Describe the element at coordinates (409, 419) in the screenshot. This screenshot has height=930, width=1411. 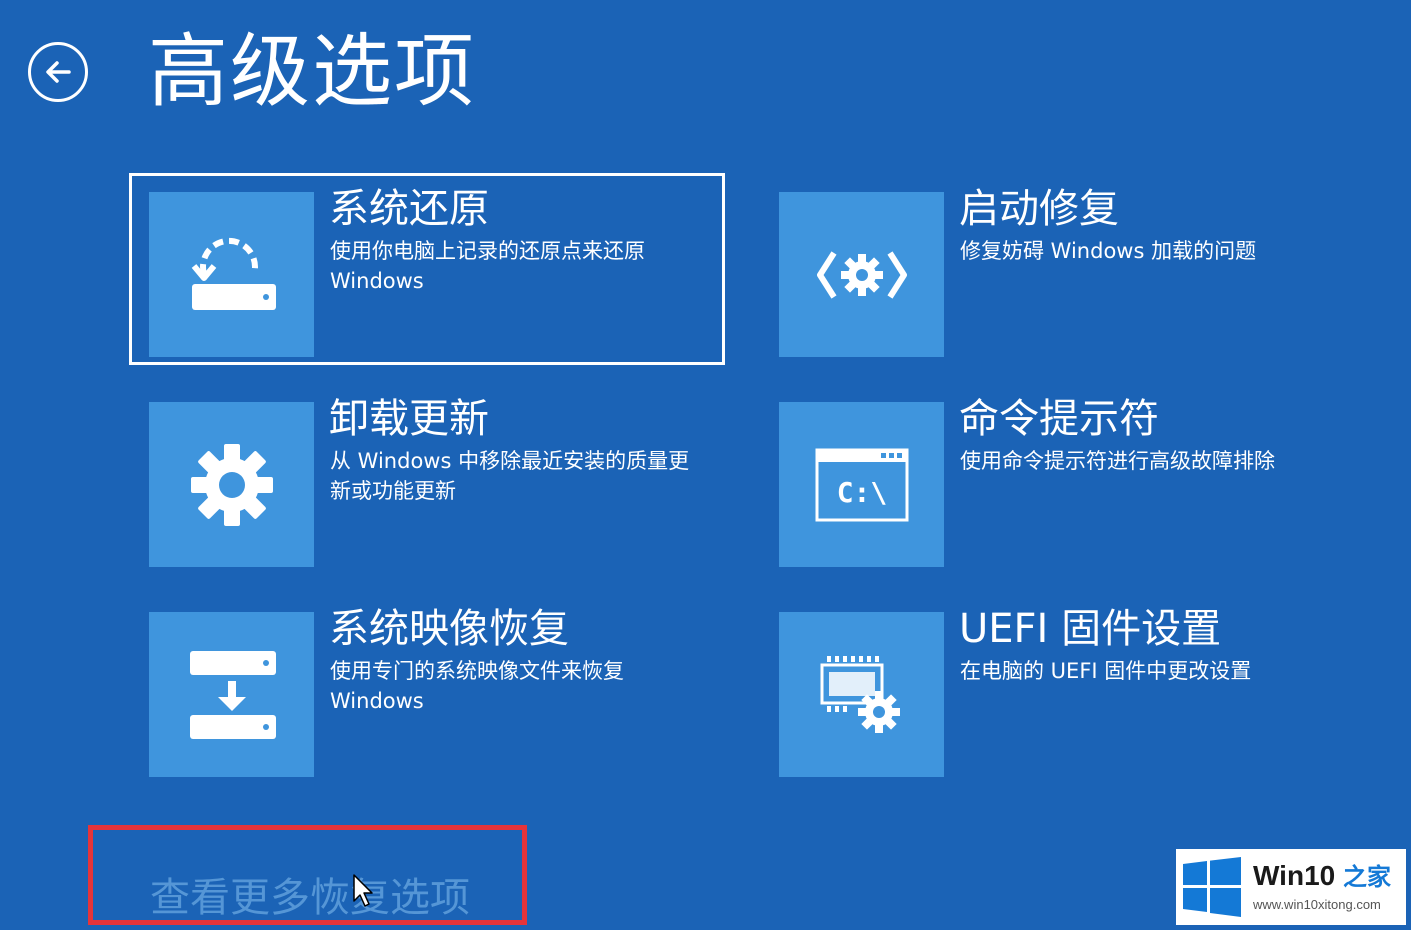
I see `option-title: 卸载更新` at that location.